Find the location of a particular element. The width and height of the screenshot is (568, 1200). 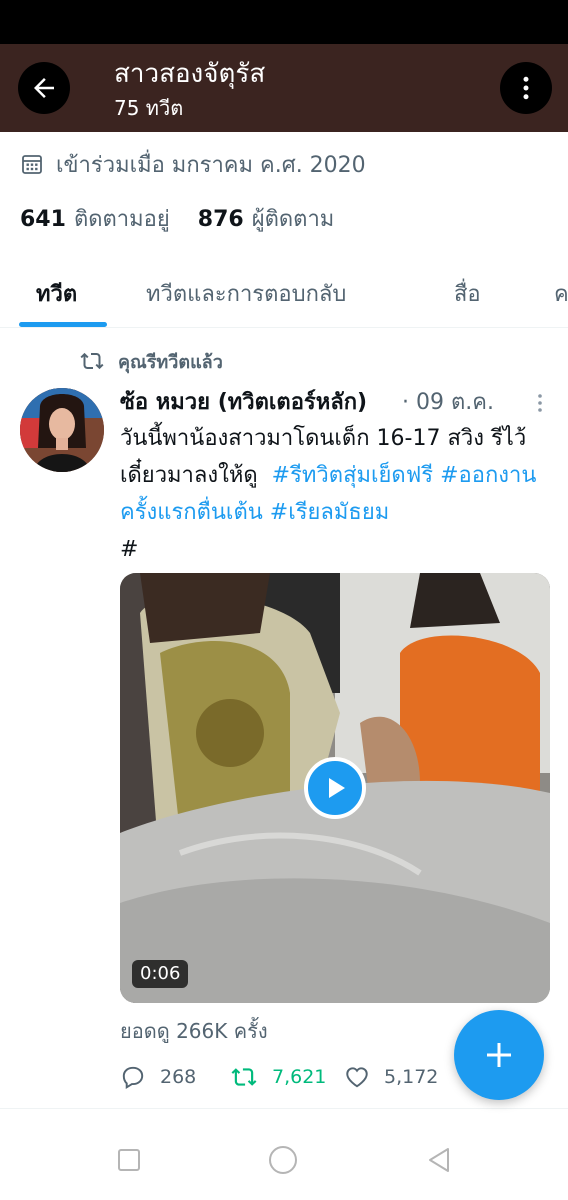

system-navigation-bar is located at coordinates (284, 1159).